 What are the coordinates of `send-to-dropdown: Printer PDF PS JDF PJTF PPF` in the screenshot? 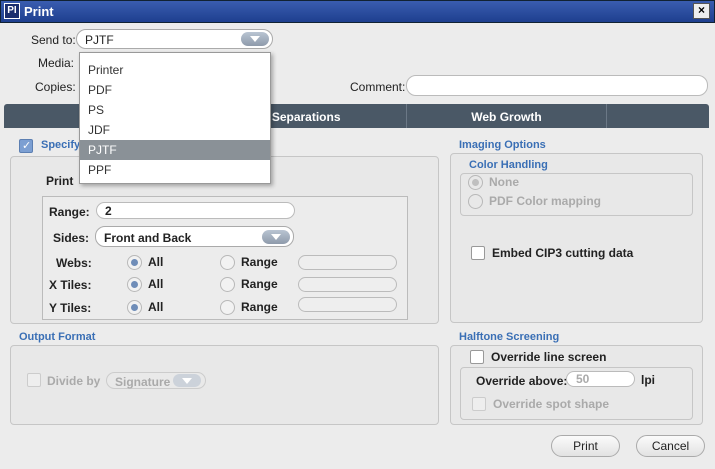 It's located at (175, 118).